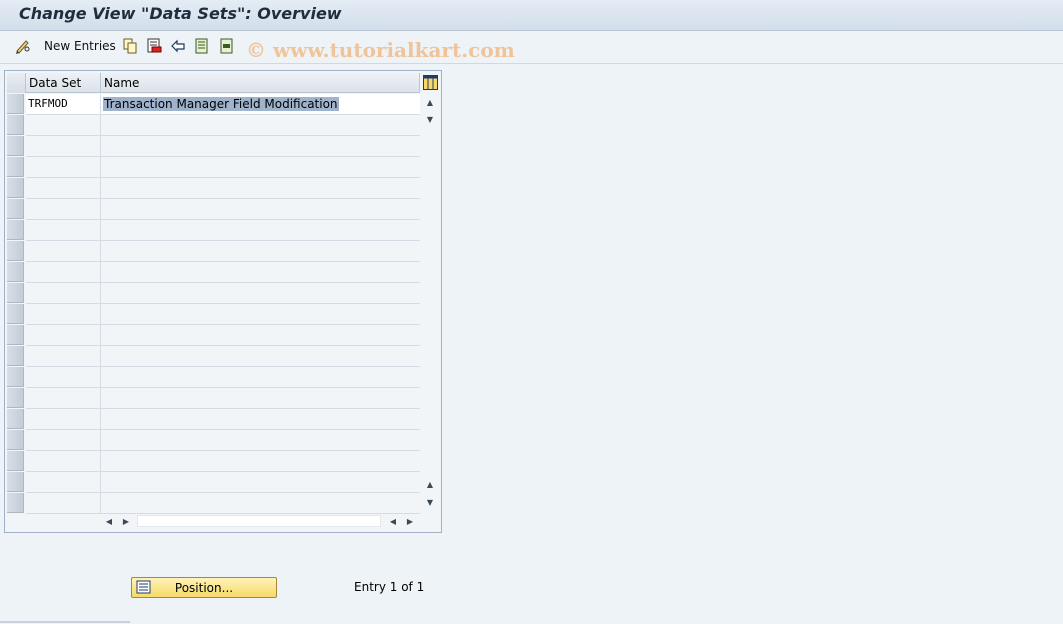 This screenshot has width=1063, height=624. Describe the element at coordinates (63, 104) in the screenshot. I see `data-set-cell: TRFMOD` at that location.